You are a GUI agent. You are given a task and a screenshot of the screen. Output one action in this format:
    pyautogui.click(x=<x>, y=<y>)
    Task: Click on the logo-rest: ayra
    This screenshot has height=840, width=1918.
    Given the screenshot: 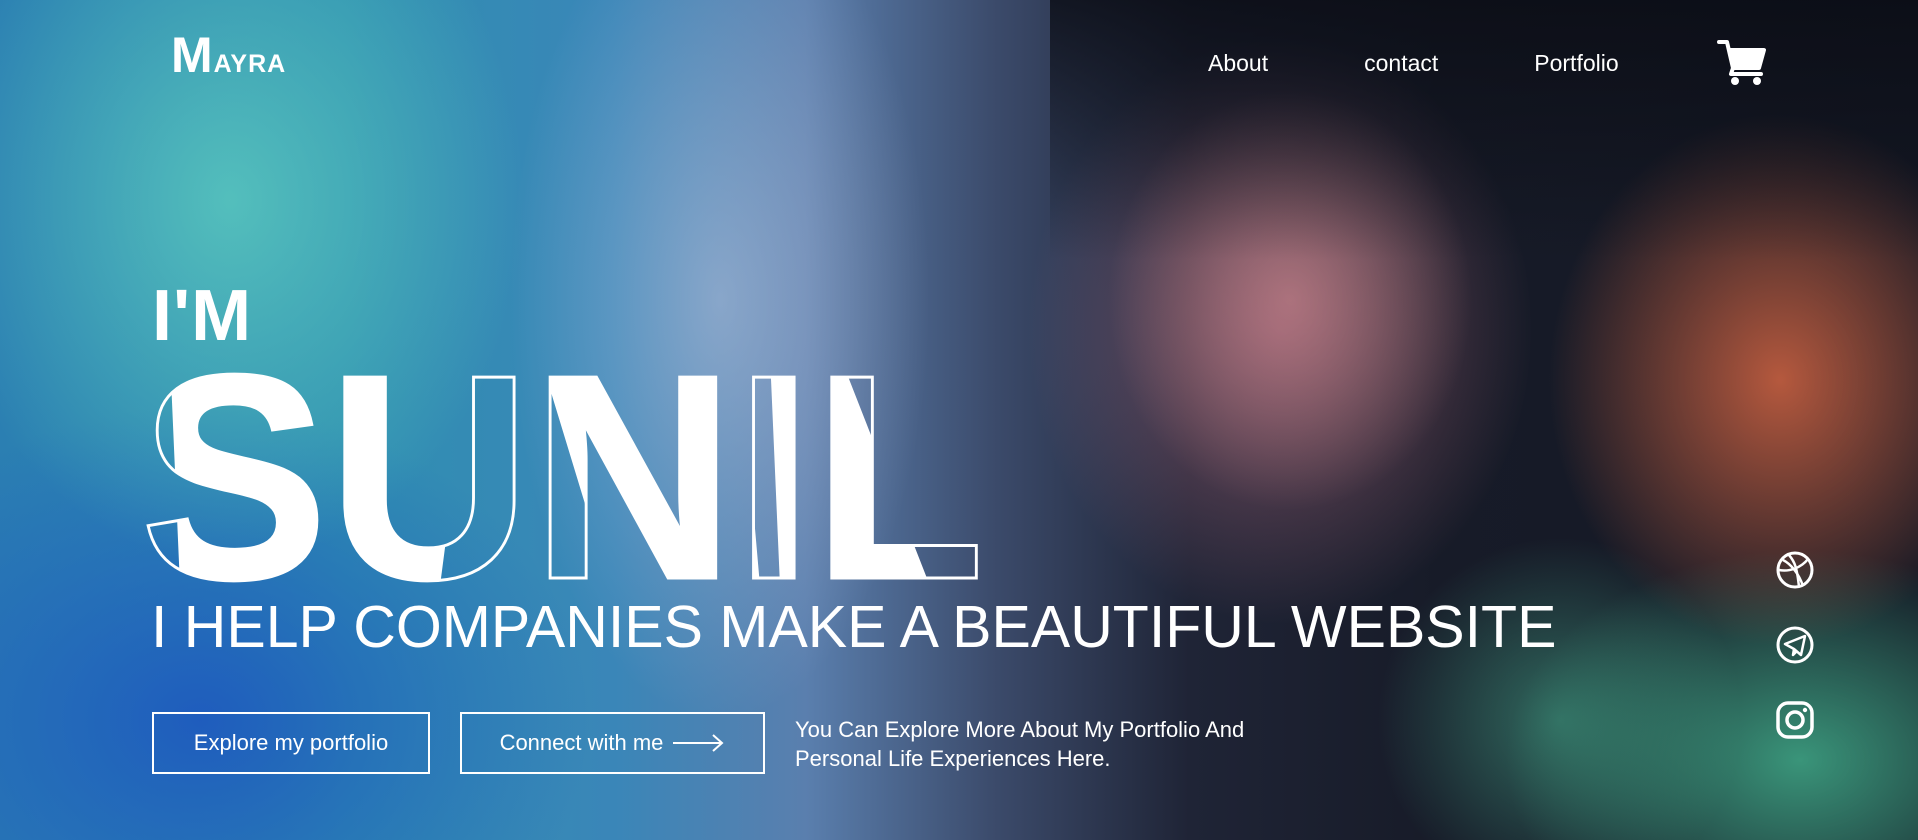 What is the action you would take?
    pyautogui.click(x=250, y=59)
    